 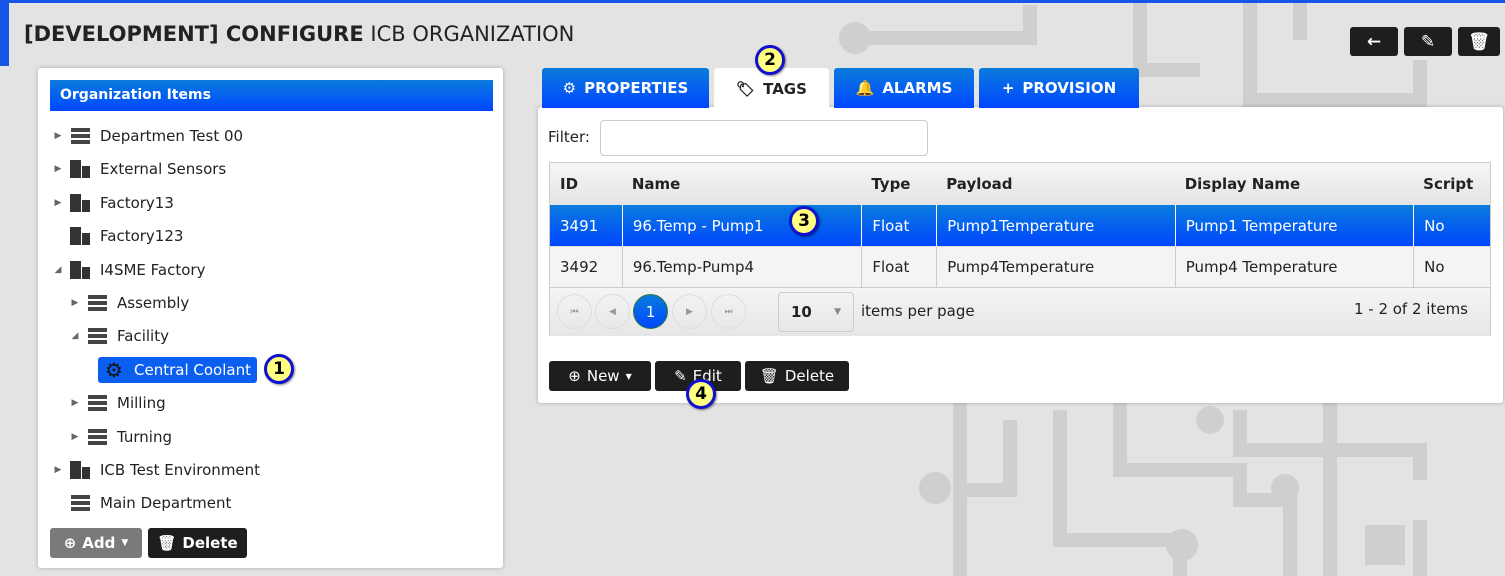 I want to click on tab-properties: ⚙ PROPERTIES, so click(x=625, y=88).